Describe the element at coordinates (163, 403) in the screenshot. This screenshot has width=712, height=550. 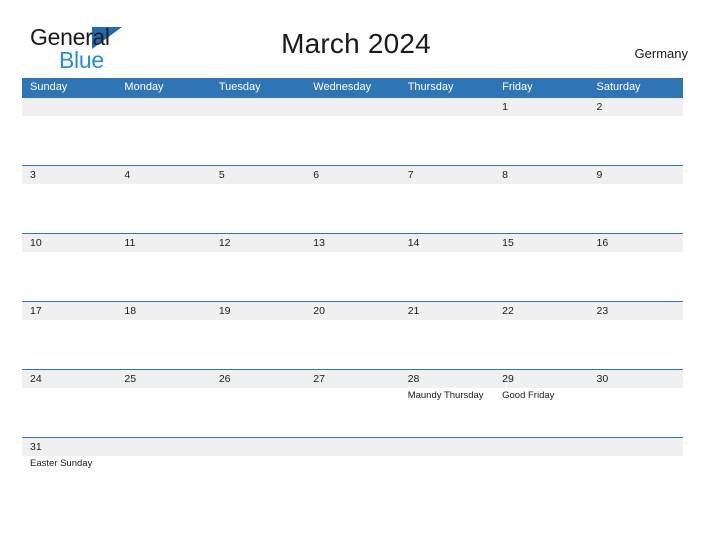
I see `day-cell: 25` at that location.